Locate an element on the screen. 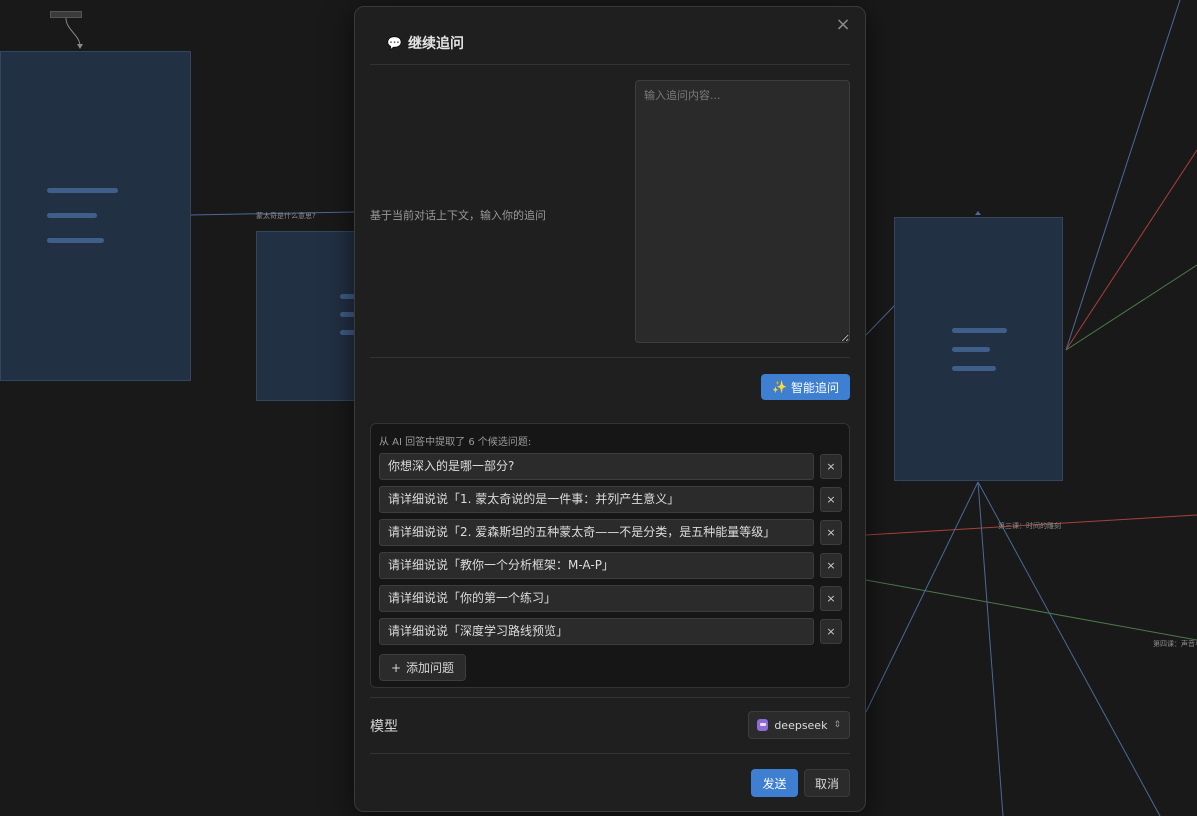 The width and height of the screenshot is (1197, 816). send-button: 发送 is located at coordinates (774, 783).